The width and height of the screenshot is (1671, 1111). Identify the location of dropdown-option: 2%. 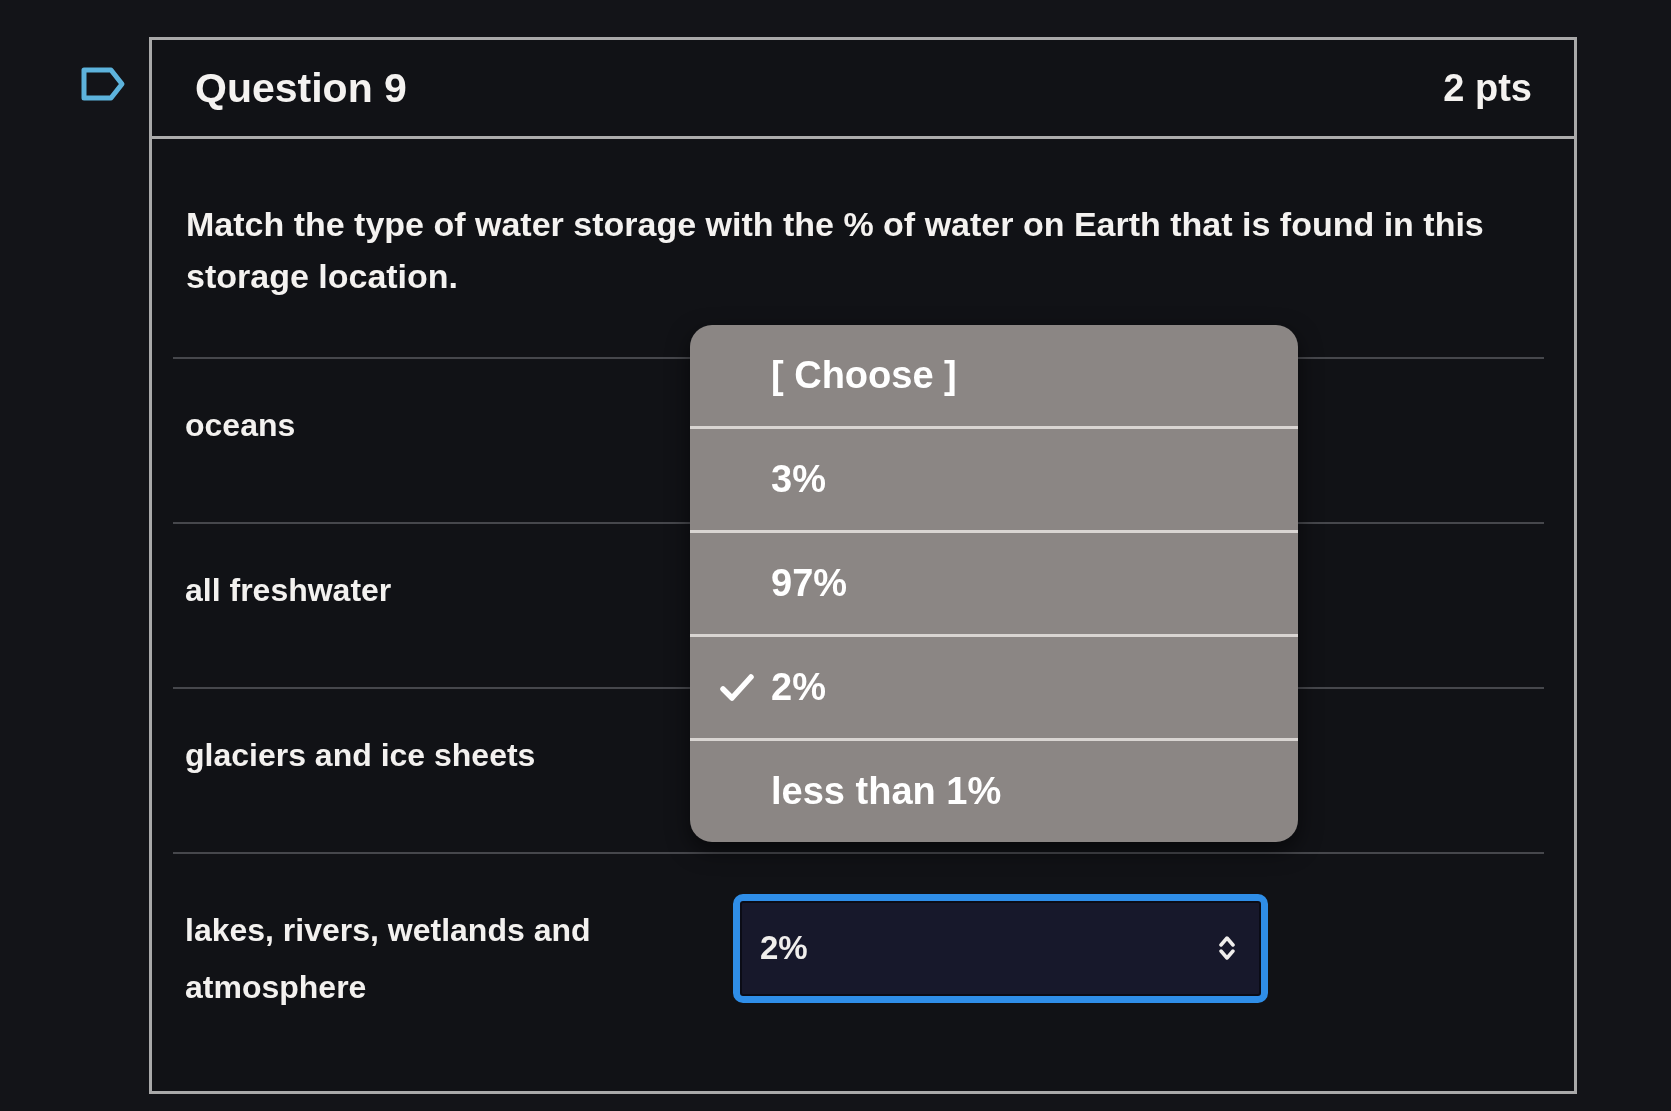
(994, 686).